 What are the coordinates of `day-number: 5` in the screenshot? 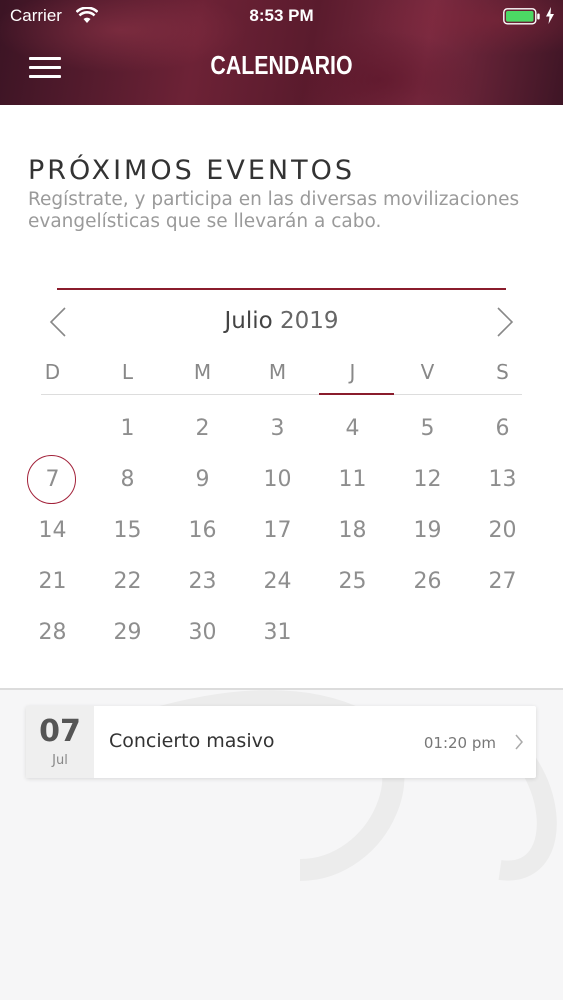 It's located at (427, 428).